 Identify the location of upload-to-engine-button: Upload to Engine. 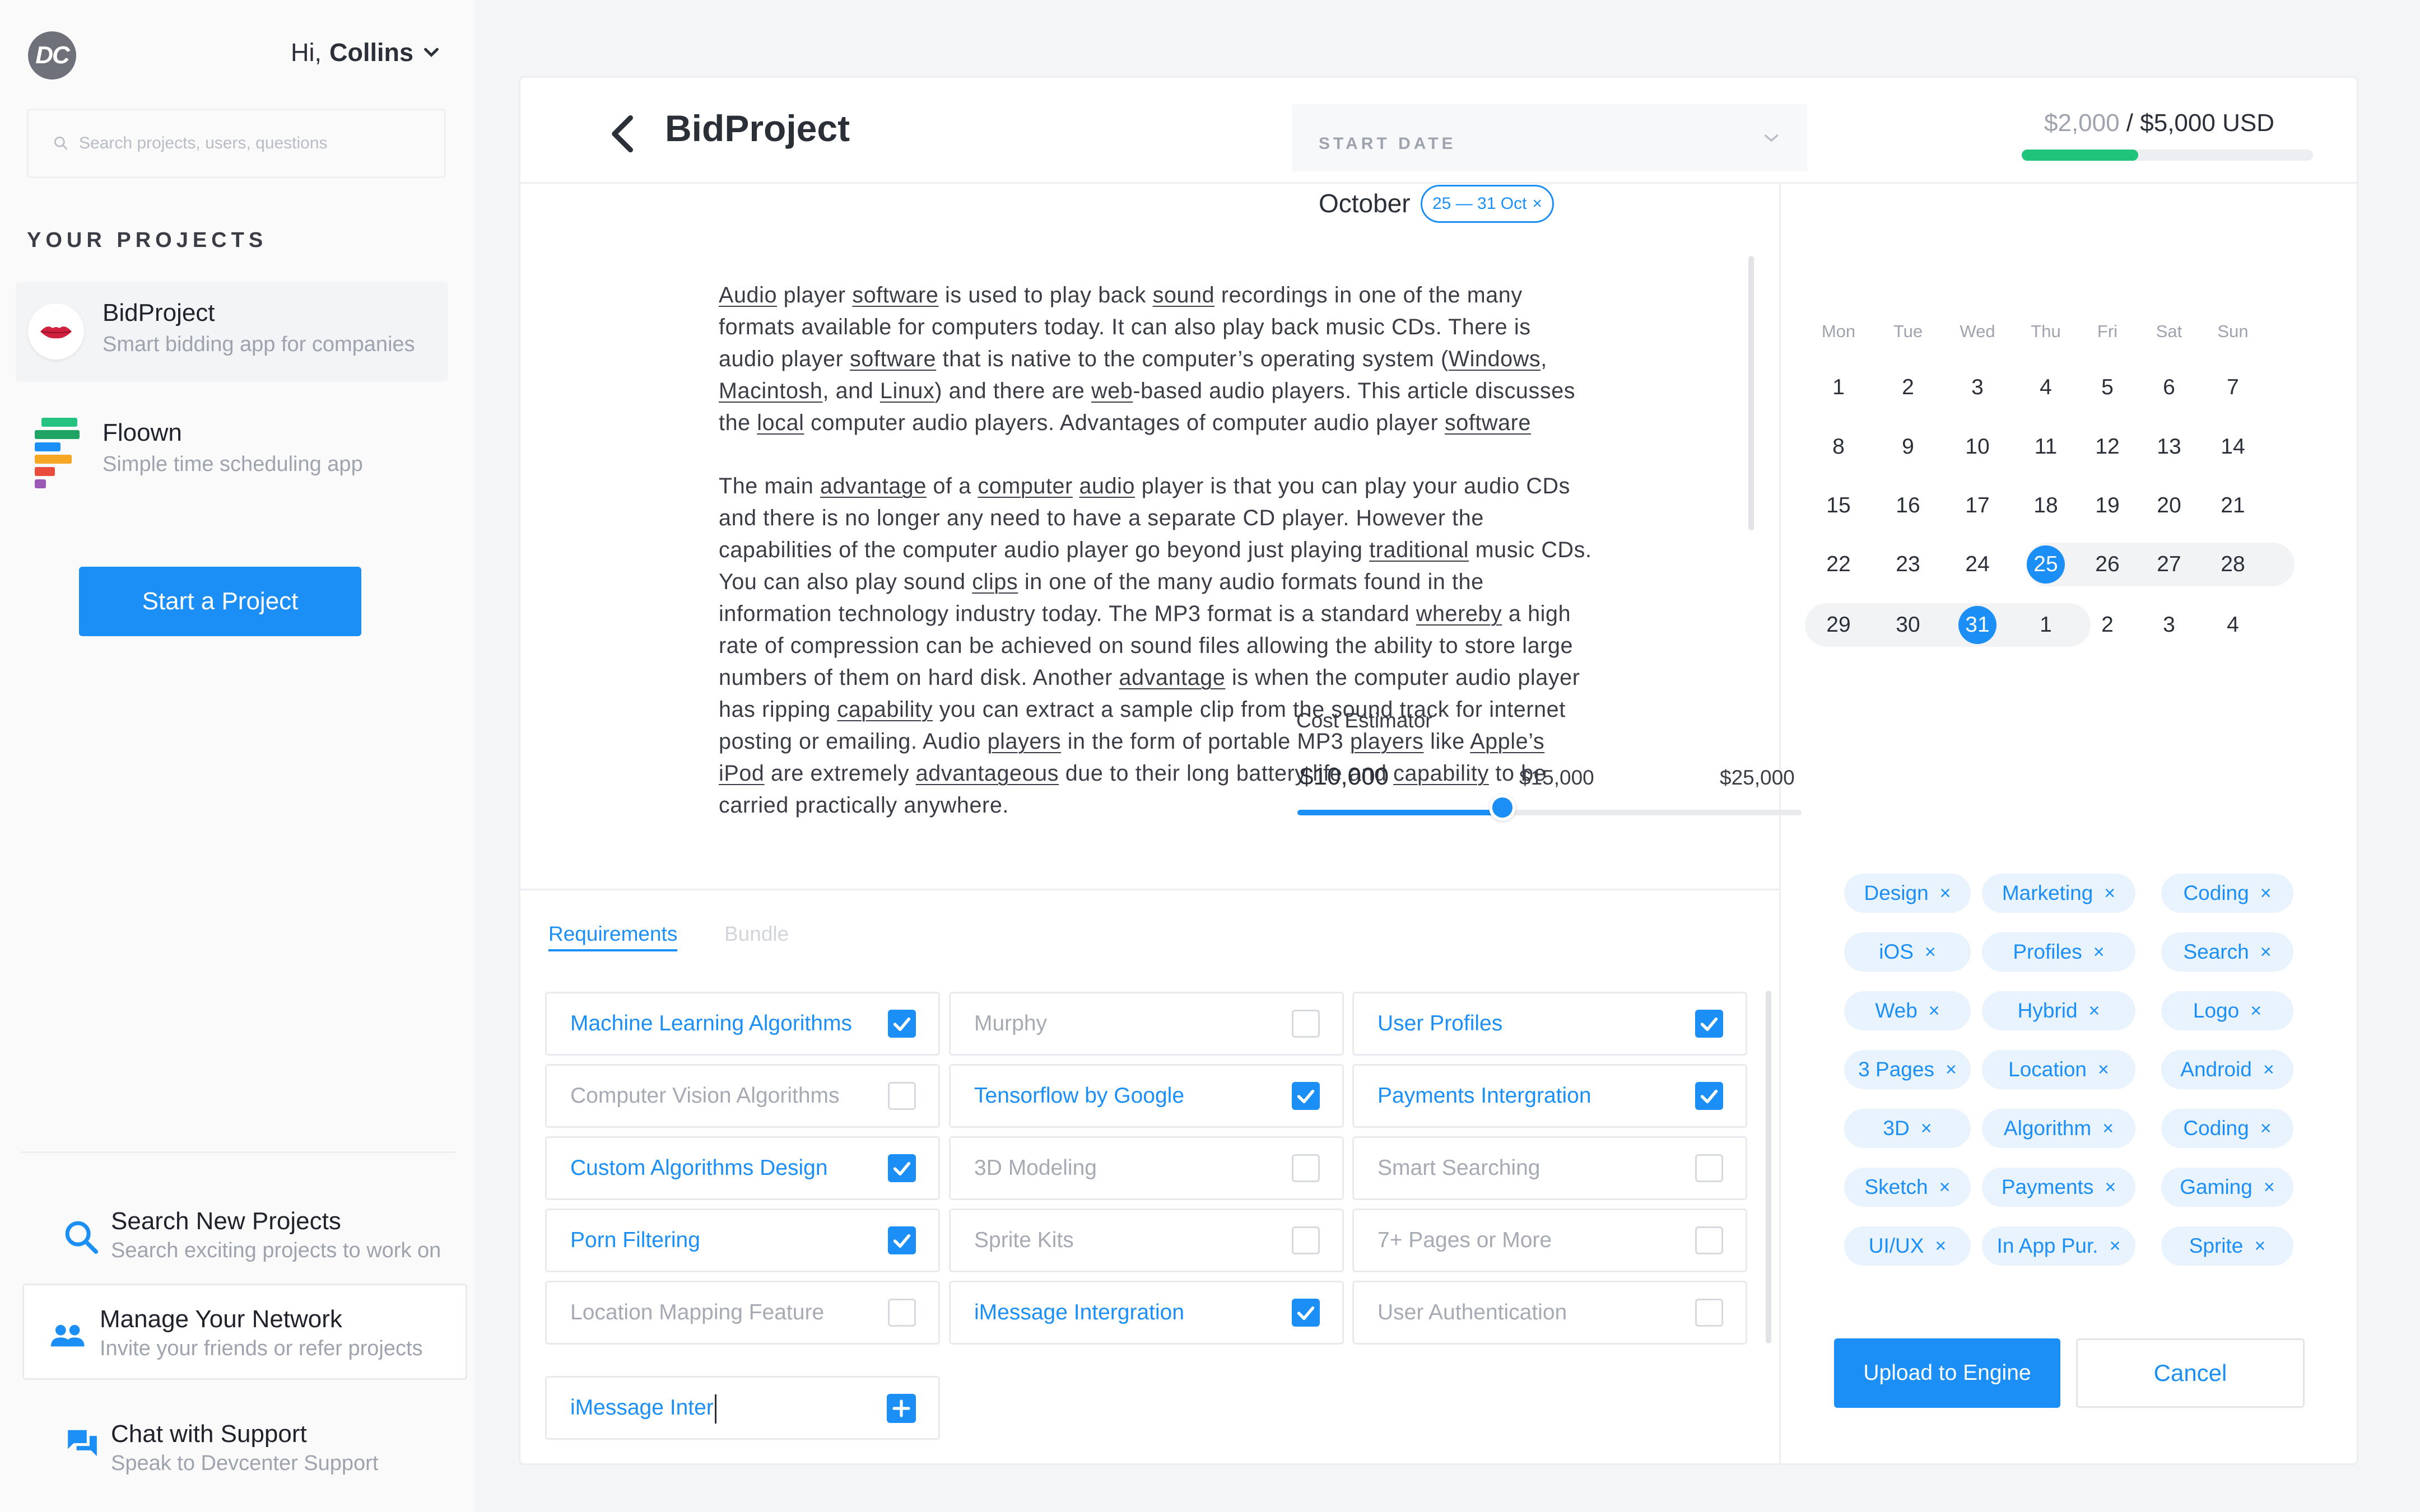
(1947, 1373).